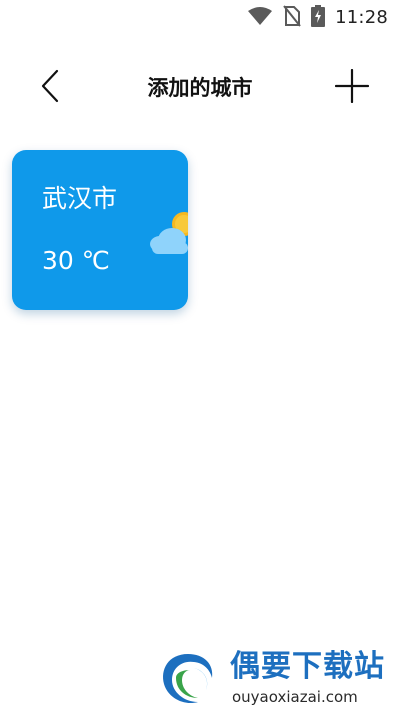 The width and height of the screenshot is (400, 712). I want to click on city-card: 武汉市 30 ℃, so click(100, 230).